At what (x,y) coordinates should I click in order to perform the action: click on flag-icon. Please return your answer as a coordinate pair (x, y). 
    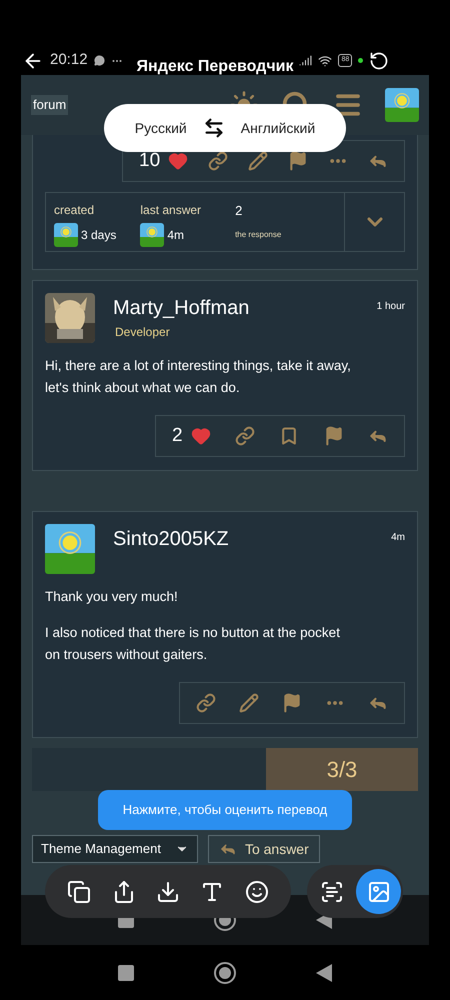
    Looking at the image, I should click on (298, 161).